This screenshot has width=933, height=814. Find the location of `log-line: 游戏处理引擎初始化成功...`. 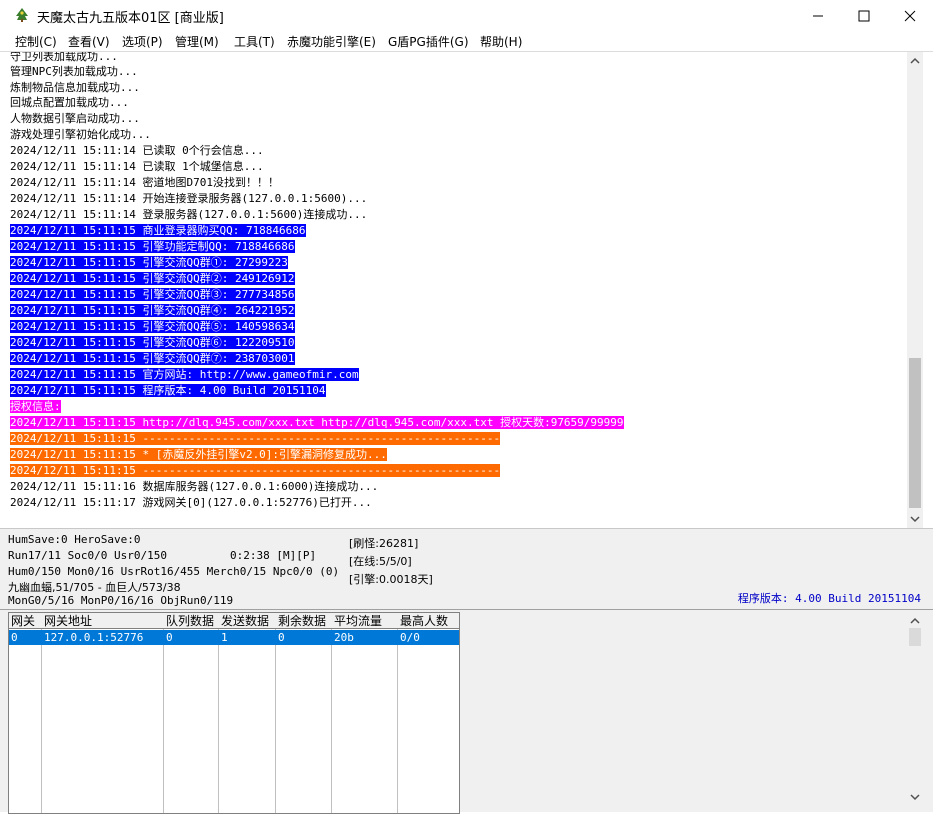

log-line: 游戏处理引擎初始化成功... is located at coordinates (80, 134).